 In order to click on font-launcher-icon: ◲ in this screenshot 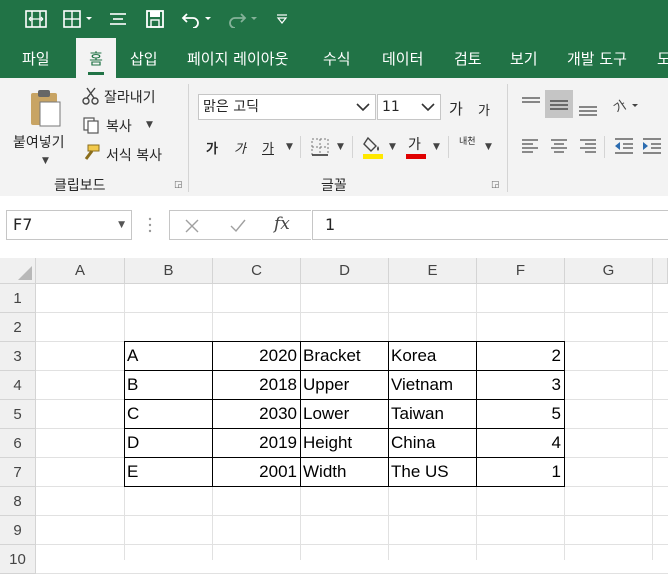, I will do `click(495, 185)`.